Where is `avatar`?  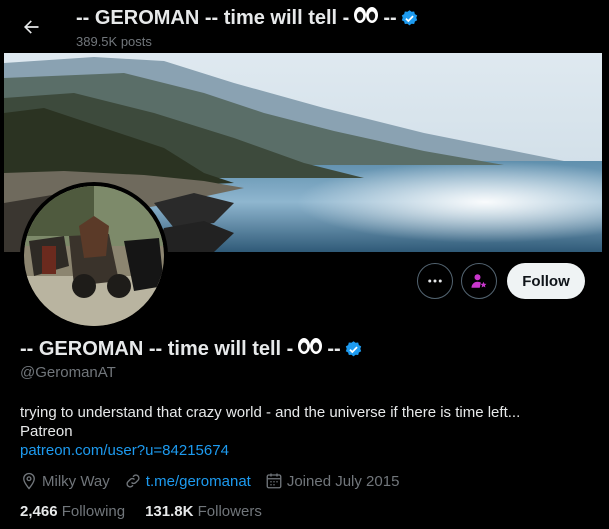
avatar is located at coordinates (94, 256).